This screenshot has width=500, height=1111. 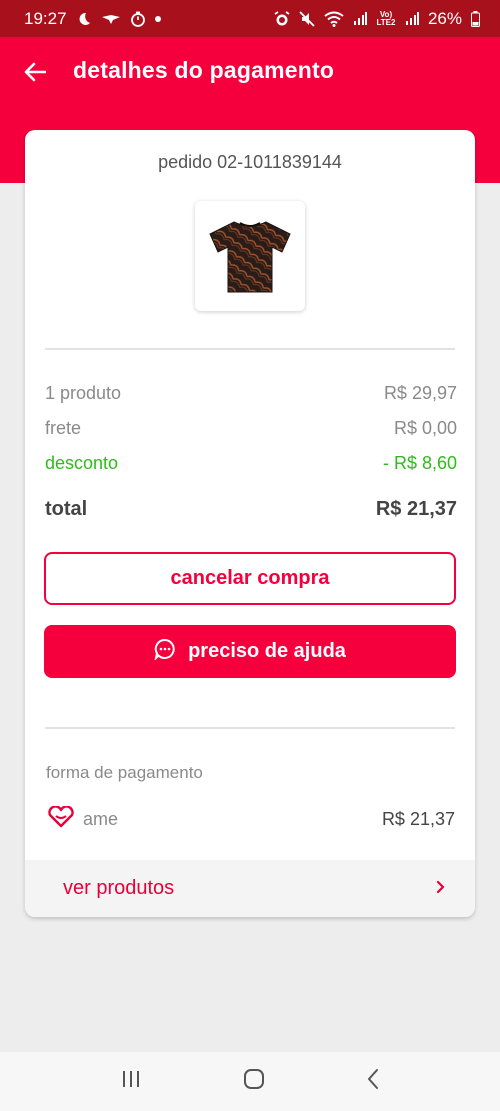 I want to click on help-button: preciso de ajuda, so click(x=250, y=651).